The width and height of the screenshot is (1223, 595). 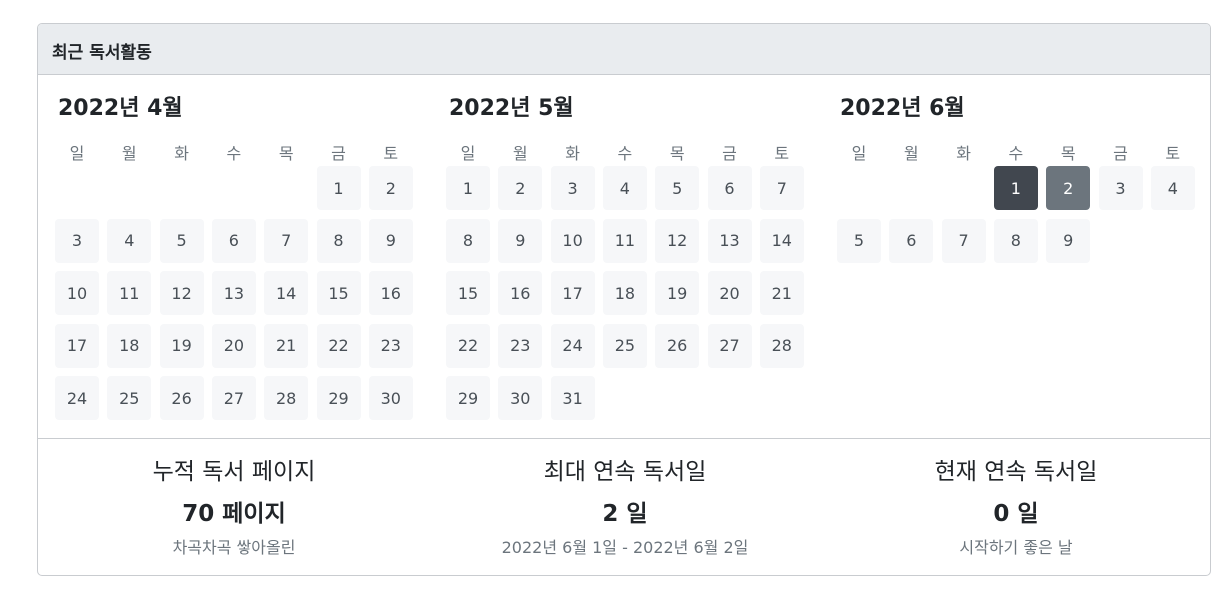 What do you see at coordinates (120, 108) in the screenshot?
I see `month-title: 2022년 4월` at bounding box center [120, 108].